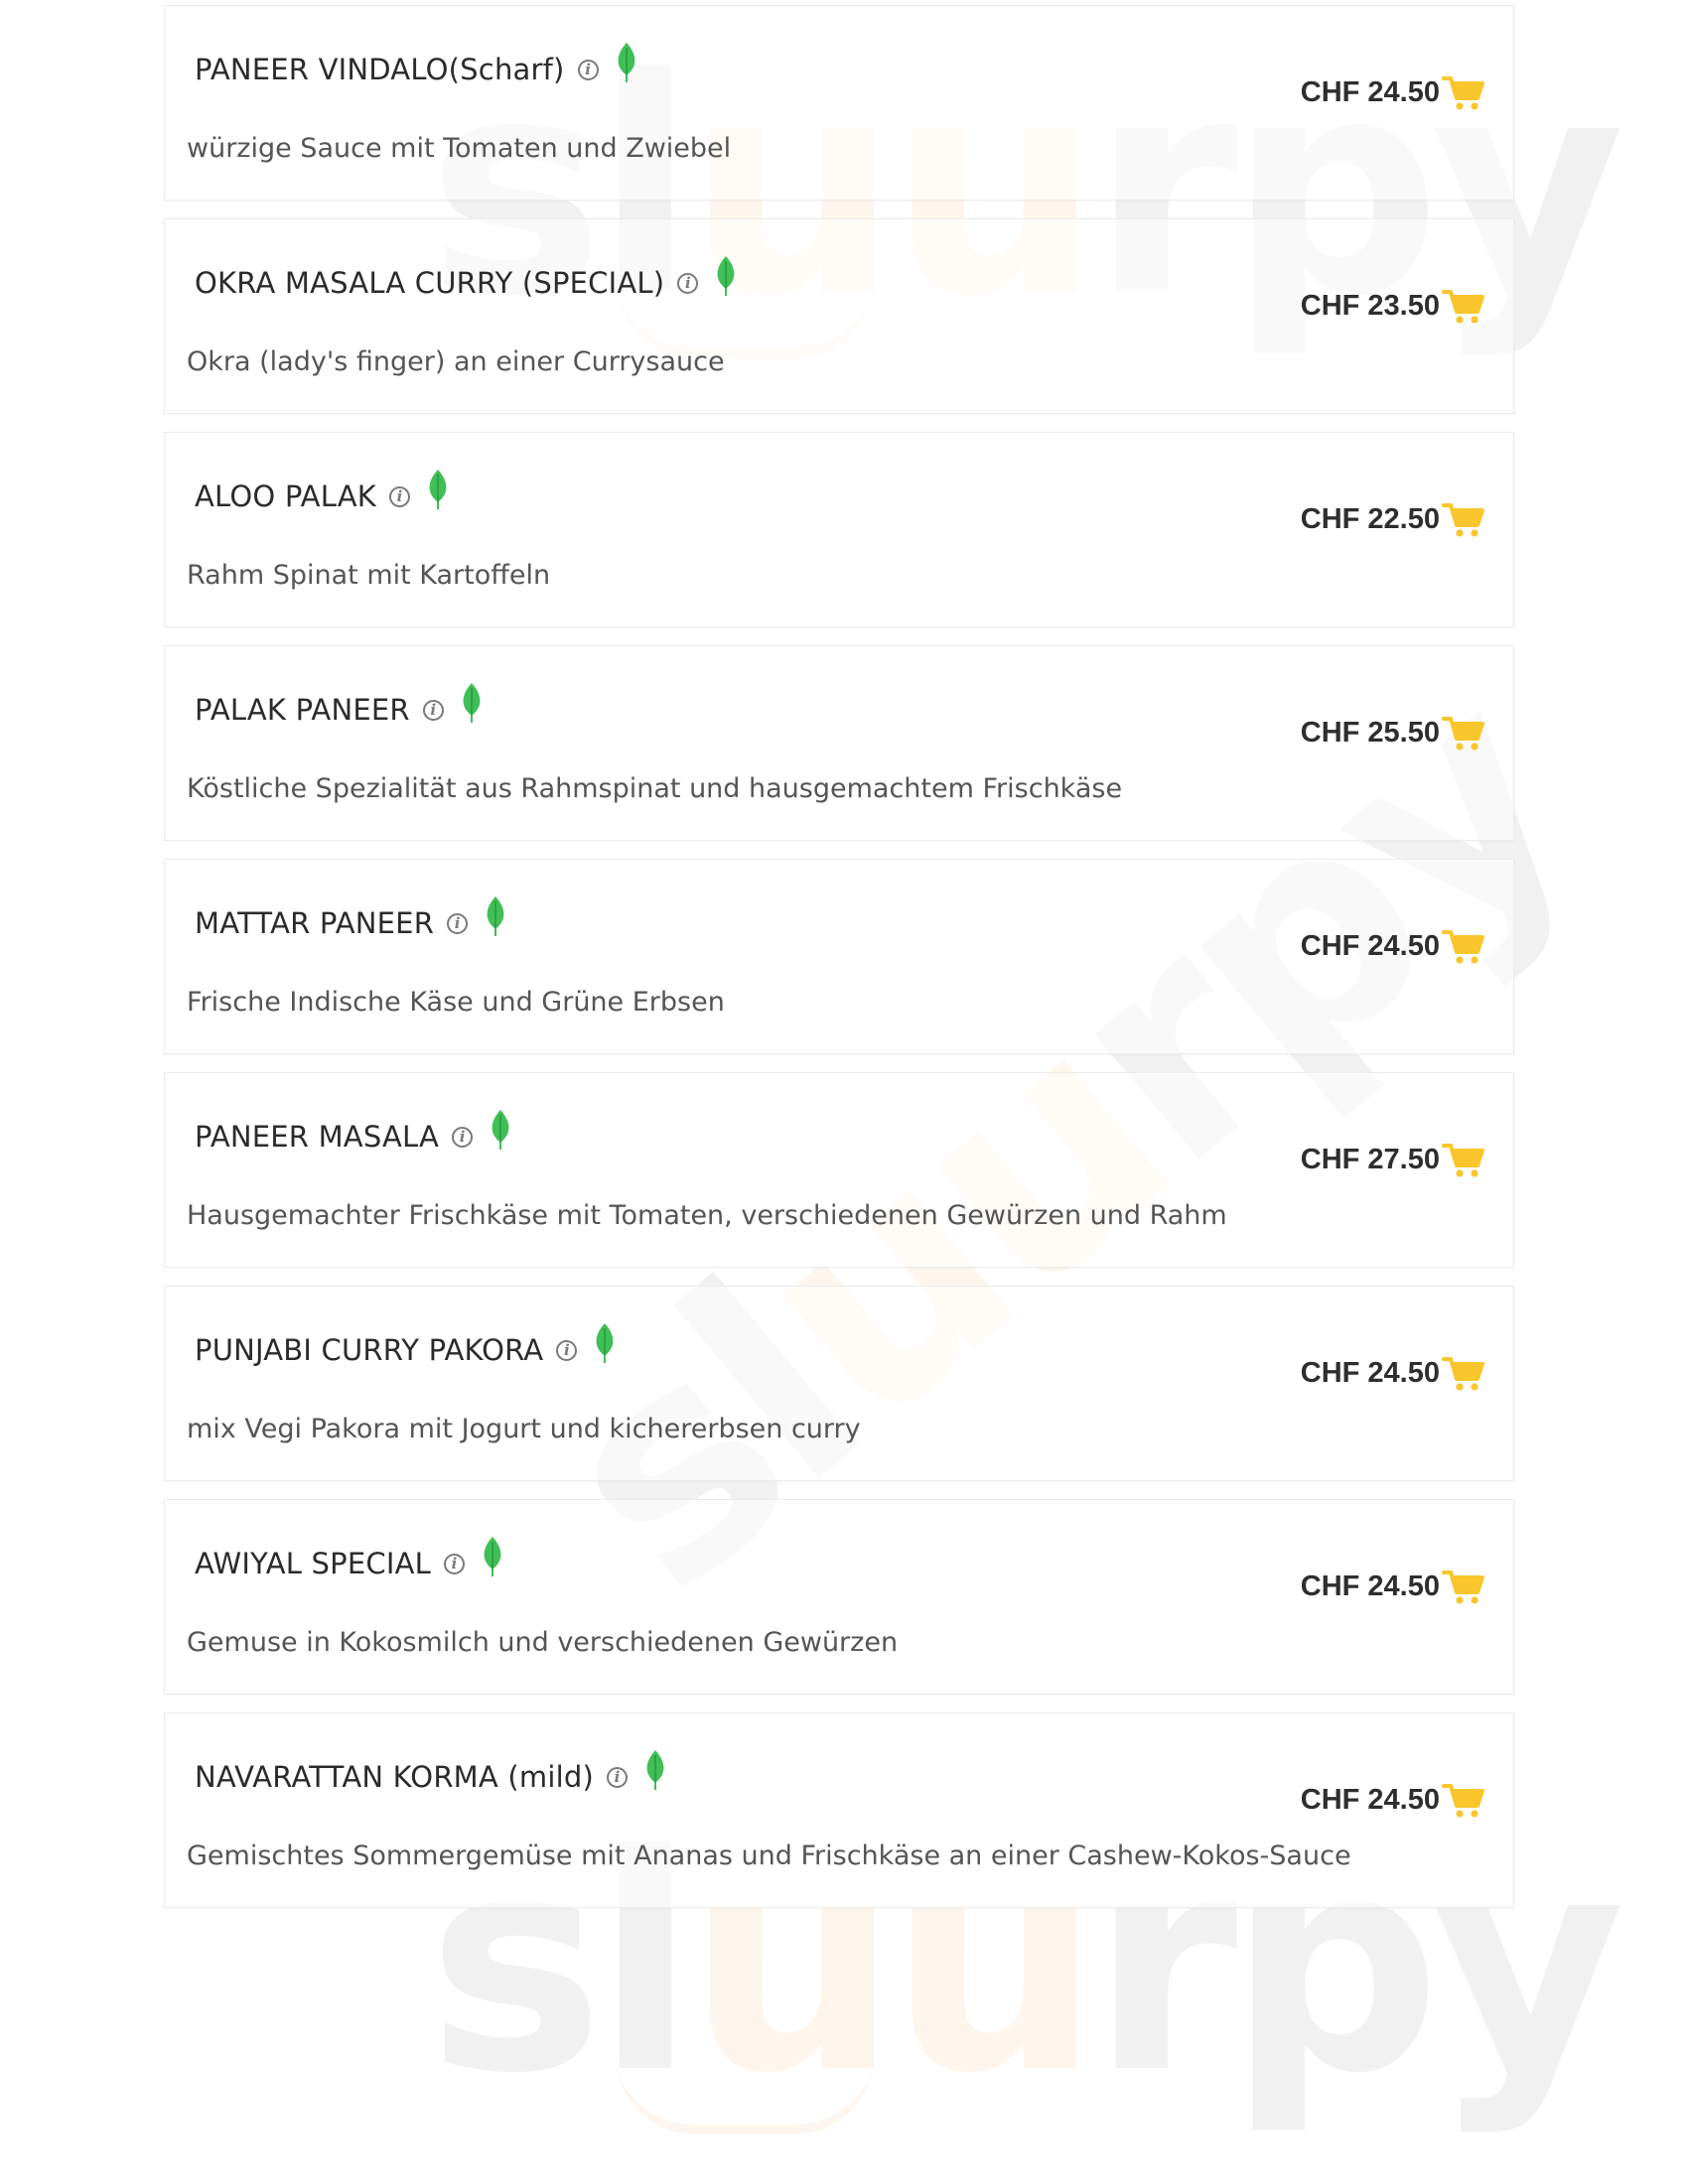 The height and width of the screenshot is (2184, 1688). What do you see at coordinates (369, 575) in the screenshot?
I see `dish-description: Rahm Spinat mit Kartoffeln` at bounding box center [369, 575].